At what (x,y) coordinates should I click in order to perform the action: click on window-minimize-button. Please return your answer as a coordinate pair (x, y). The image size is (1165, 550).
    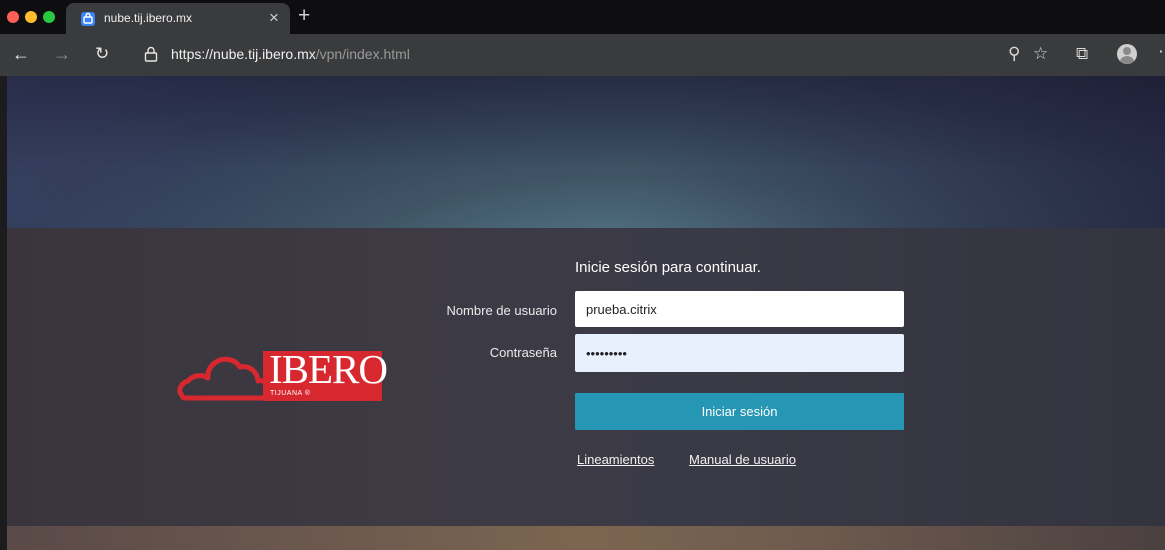
    Looking at the image, I should click on (31, 17).